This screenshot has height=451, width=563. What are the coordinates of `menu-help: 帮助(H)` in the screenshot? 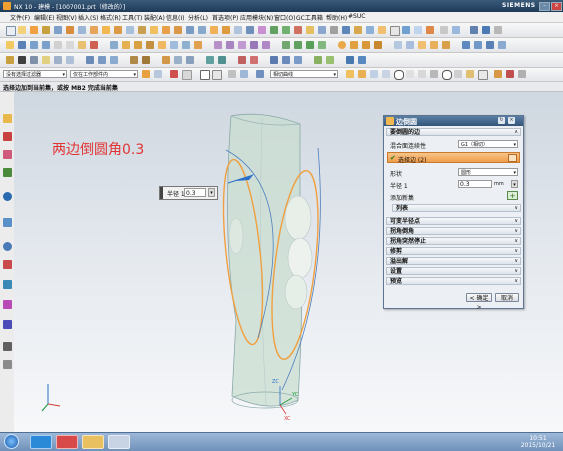 It's located at (336, 17).